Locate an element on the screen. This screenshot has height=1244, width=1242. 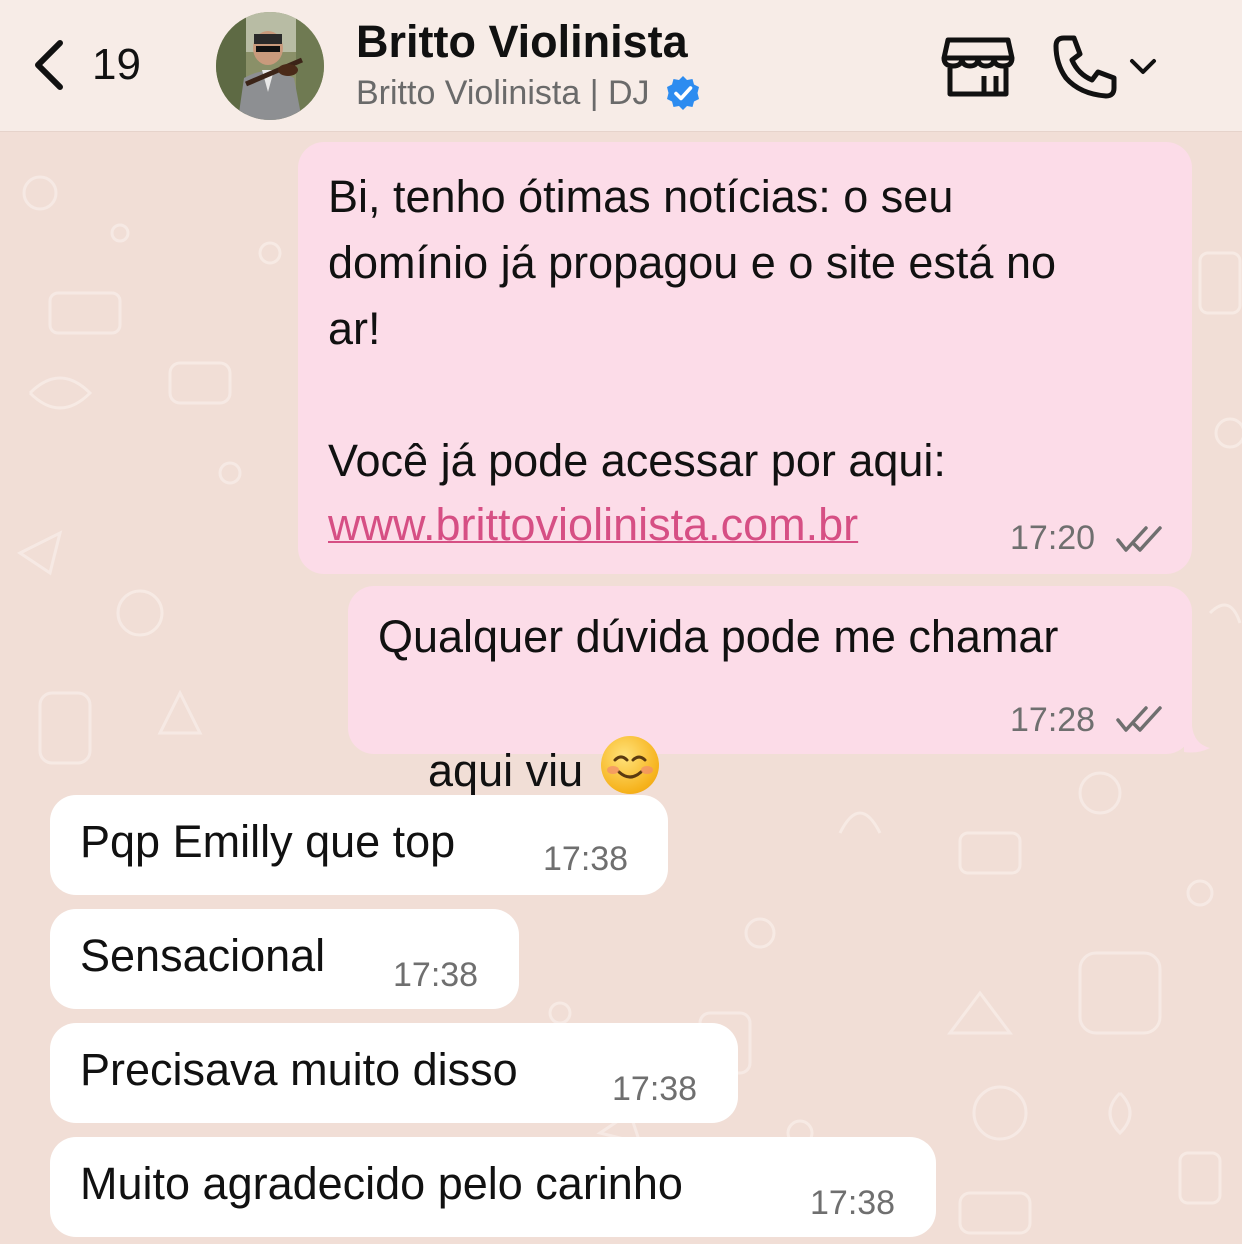
contact-info: Britto Violinista Britto Violinista | DJ is located at coordinates (529, 64).